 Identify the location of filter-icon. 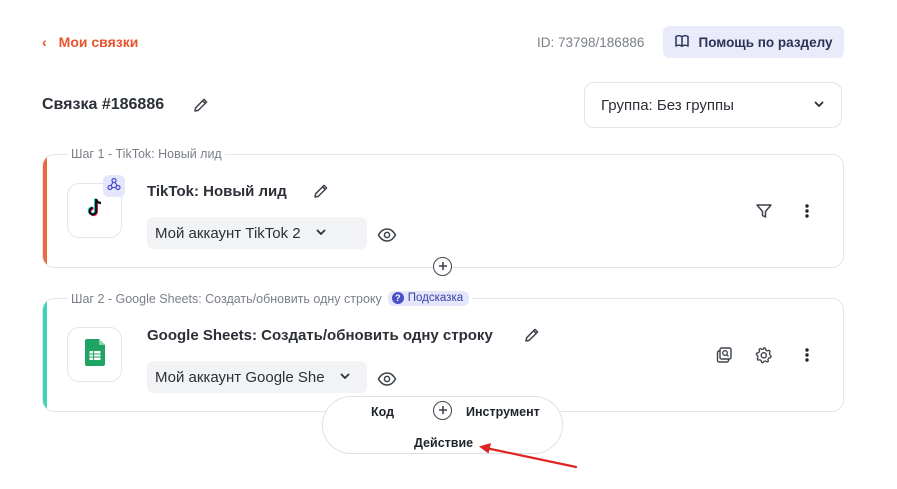
(764, 213).